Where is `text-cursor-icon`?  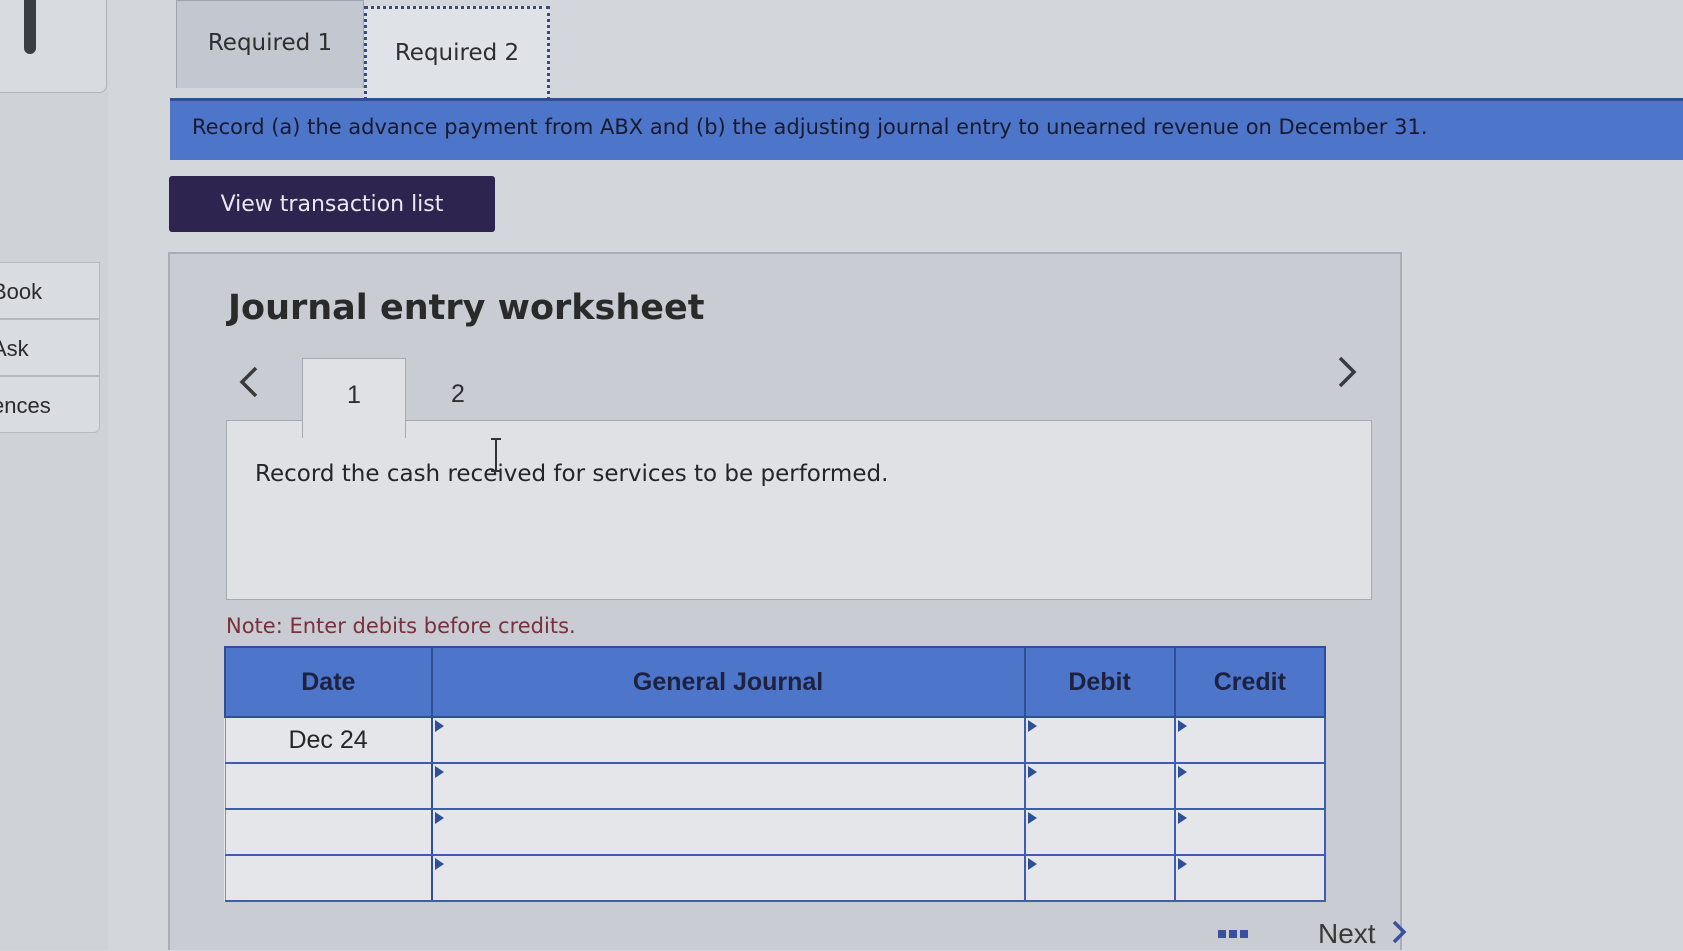 text-cursor-icon is located at coordinates (496, 455).